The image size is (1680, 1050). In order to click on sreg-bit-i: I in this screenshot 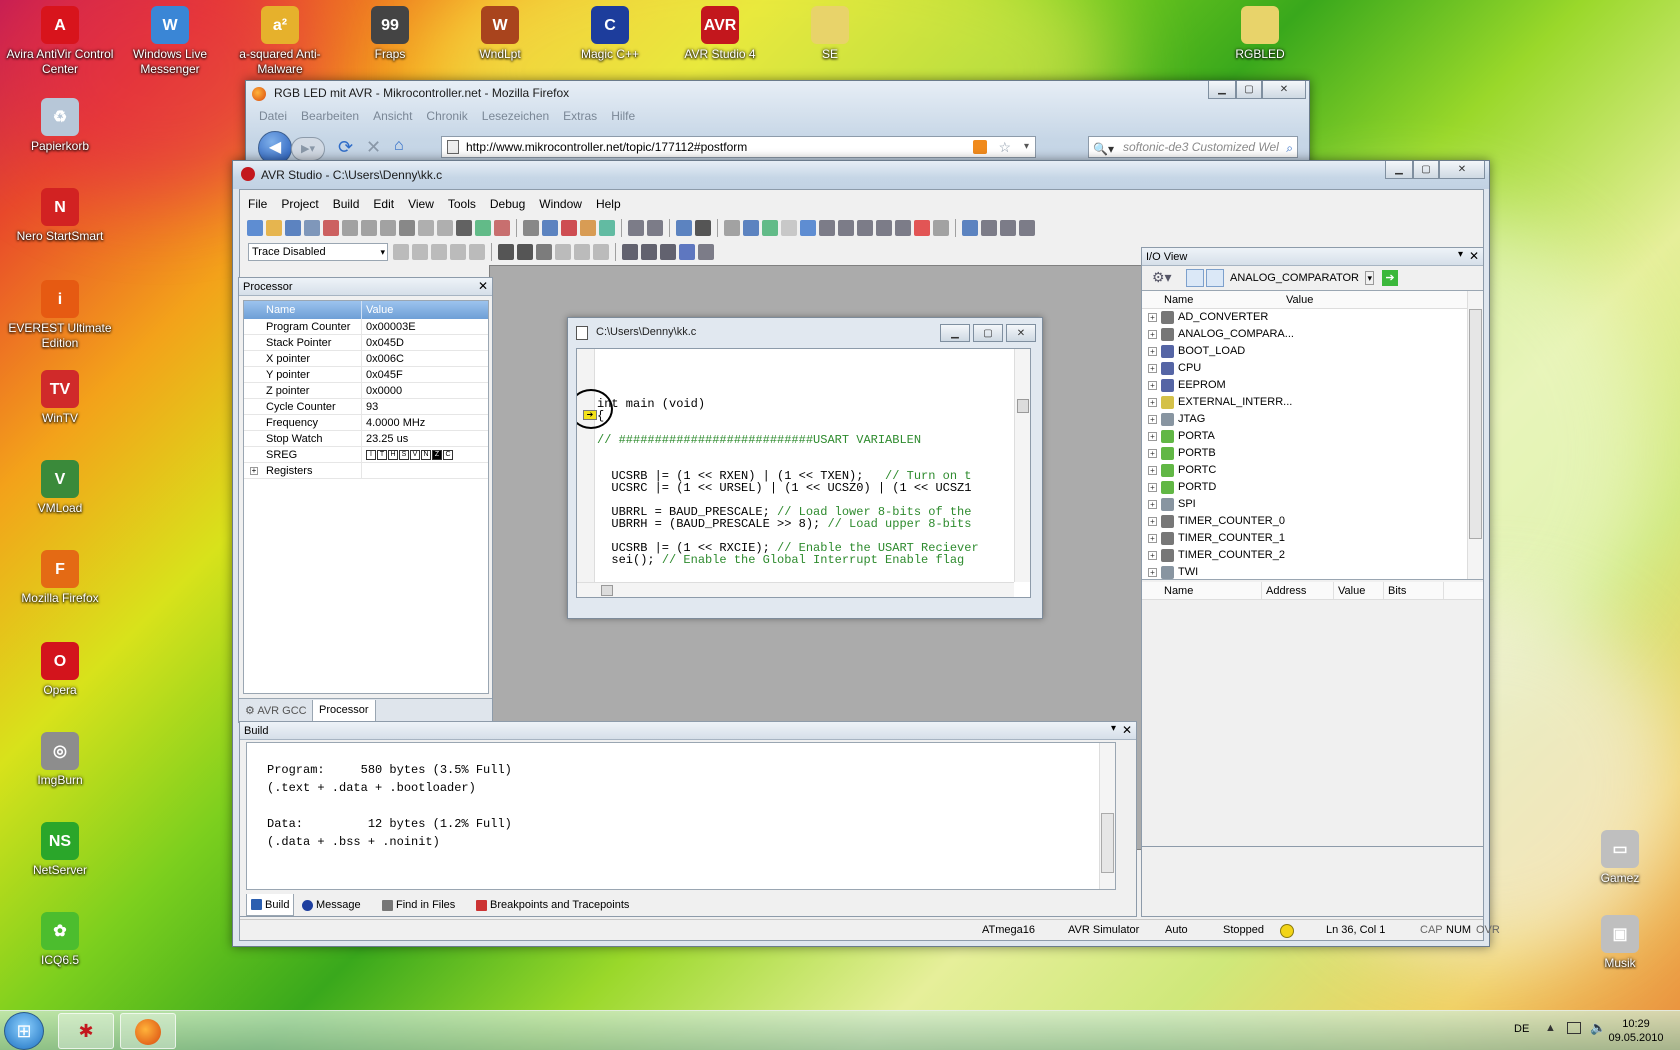, I will do `click(371, 454)`.